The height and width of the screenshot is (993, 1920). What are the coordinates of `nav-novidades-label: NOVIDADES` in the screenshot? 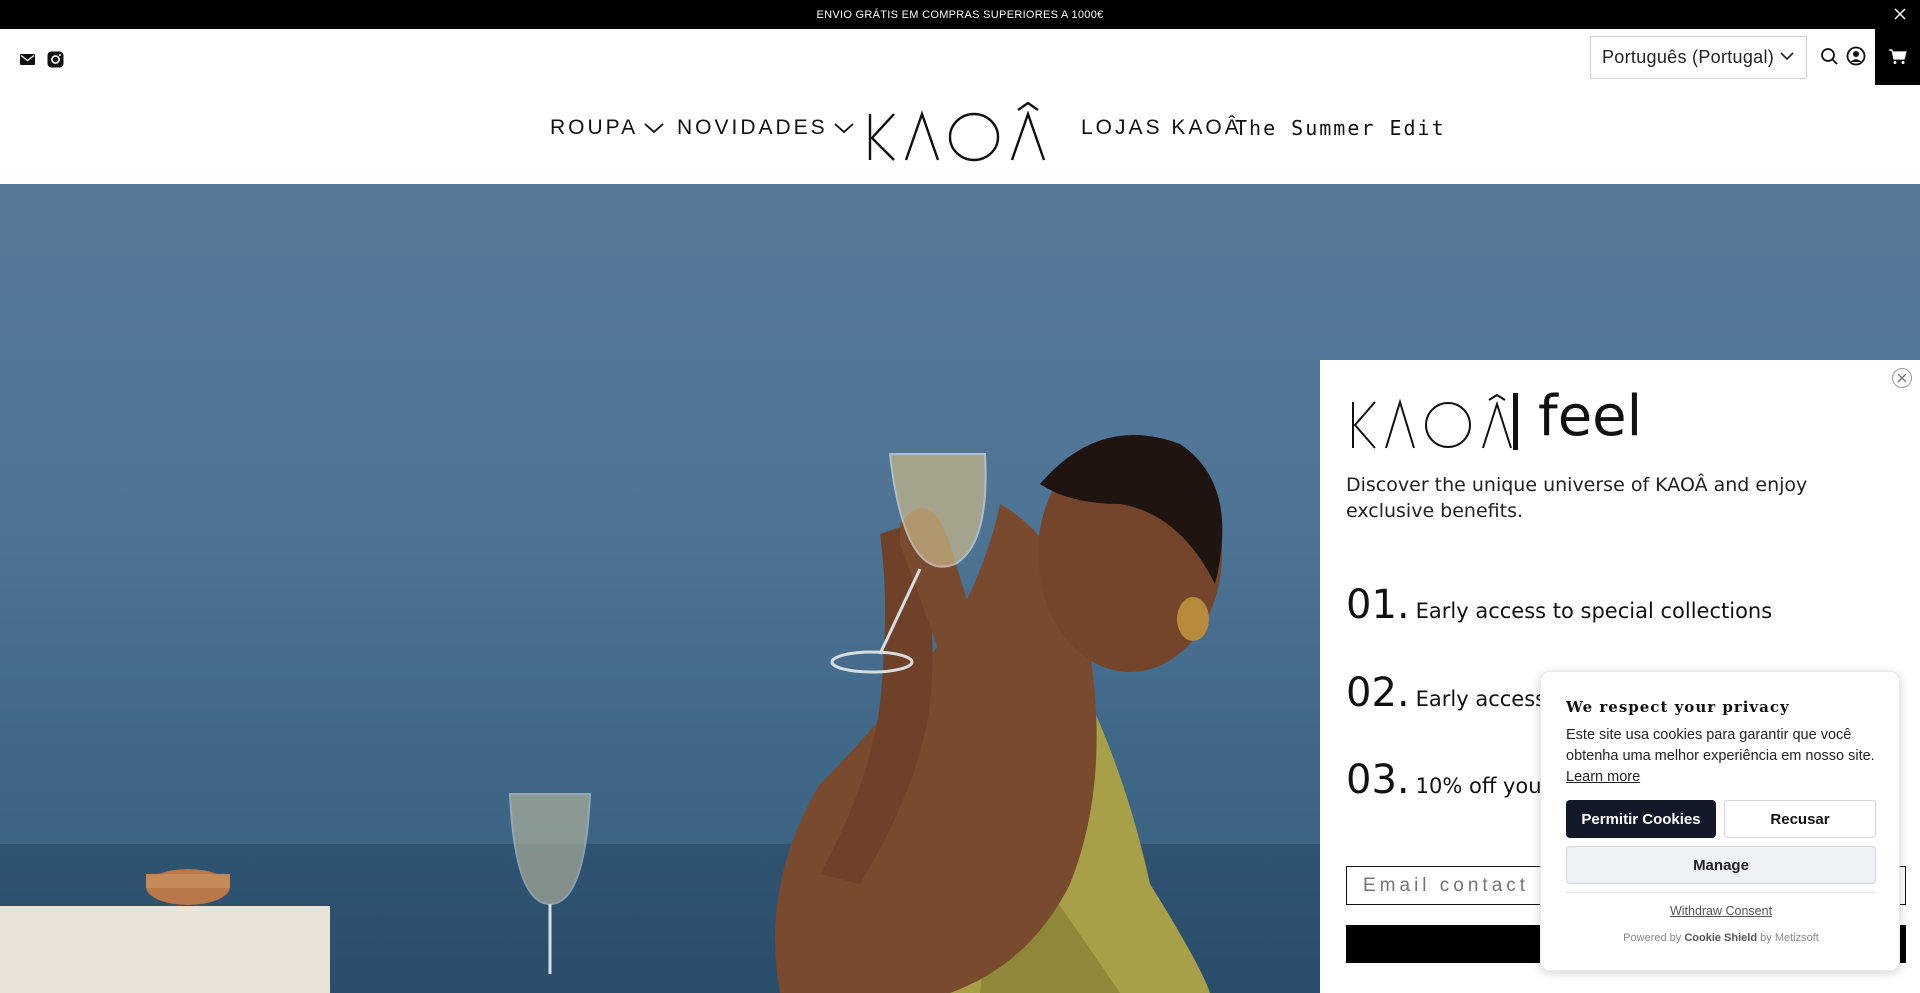 It's located at (752, 127).